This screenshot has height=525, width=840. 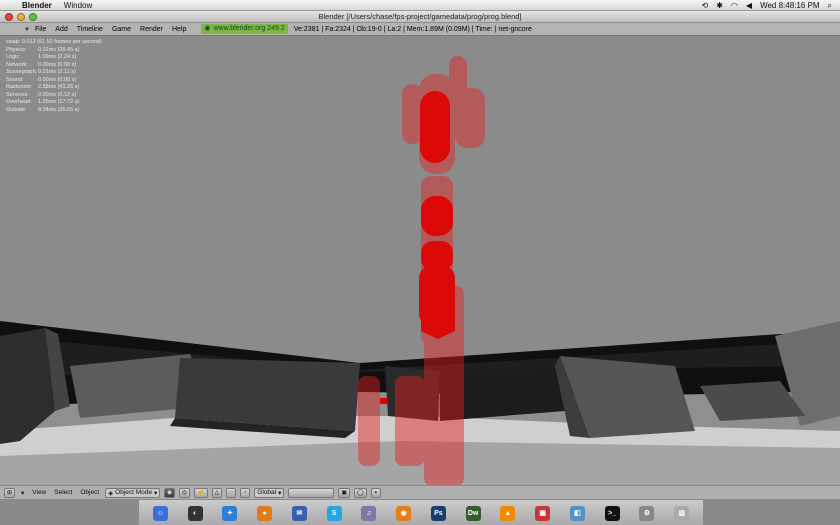 What do you see at coordinates (420, 5) in the screenshot?
I see `mac-menubar: Blender Window ⟲ ✱ ◠ ◀ Wed 8:48:16 PM ⌕` at bounding box center [420, 5].